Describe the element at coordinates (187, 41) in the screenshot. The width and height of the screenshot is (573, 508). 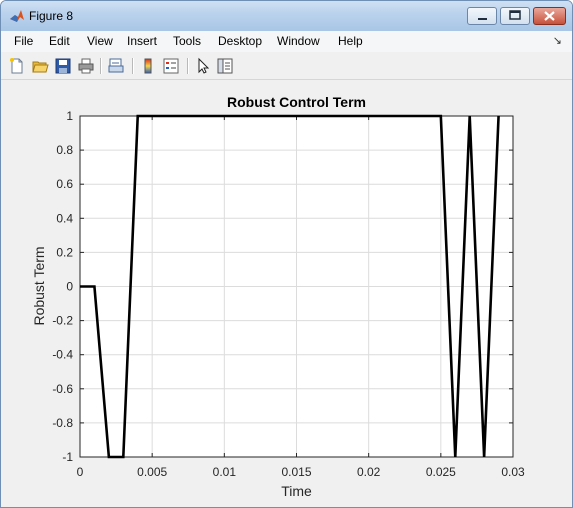
I see `menu-tools: Tools` at that location.